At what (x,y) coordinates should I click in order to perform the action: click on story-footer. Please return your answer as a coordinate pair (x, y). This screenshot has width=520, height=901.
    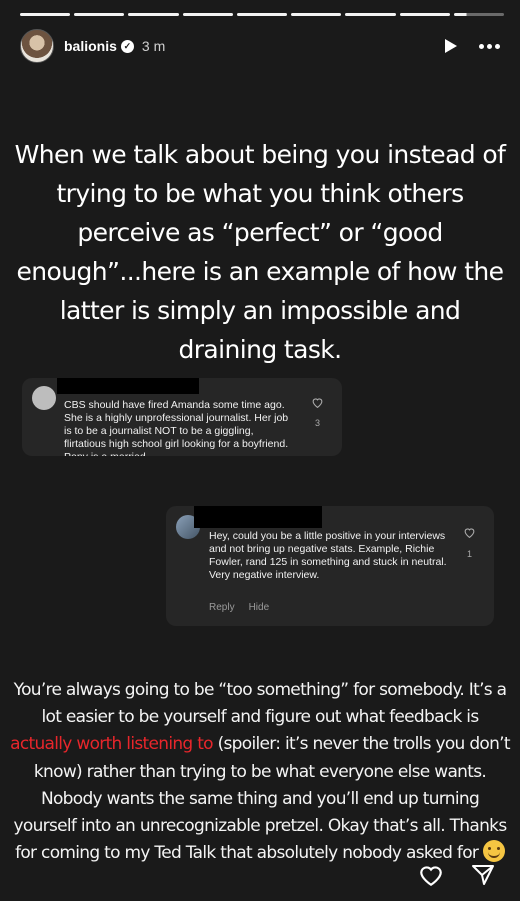
    Looking at the image, I should click on (457, 875).